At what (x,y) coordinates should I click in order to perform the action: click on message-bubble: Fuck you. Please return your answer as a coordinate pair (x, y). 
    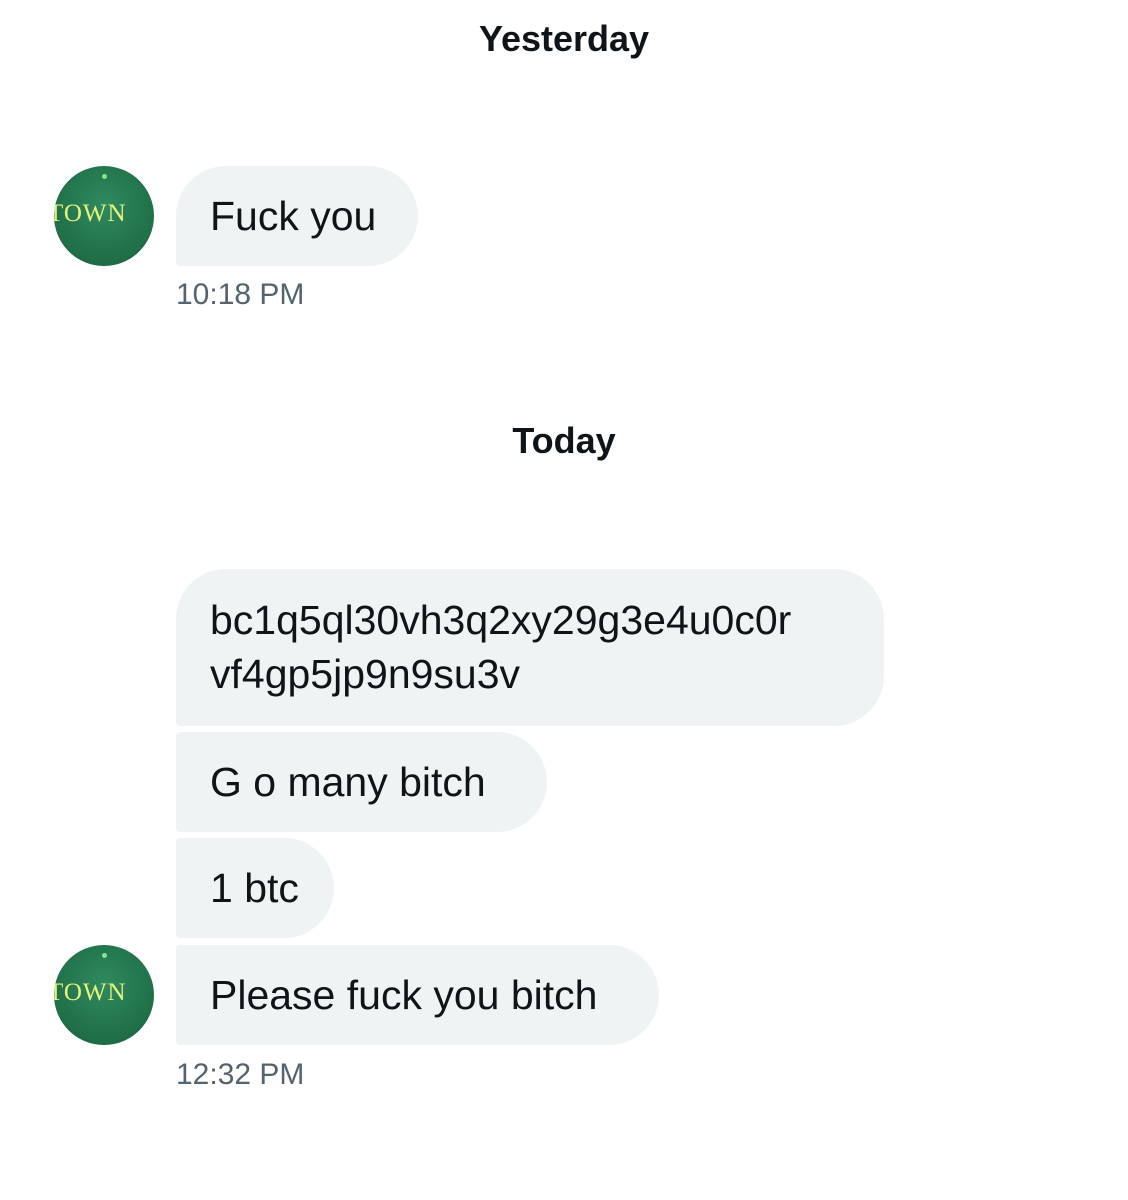
    Looking at the image, I should click on (297, 216).